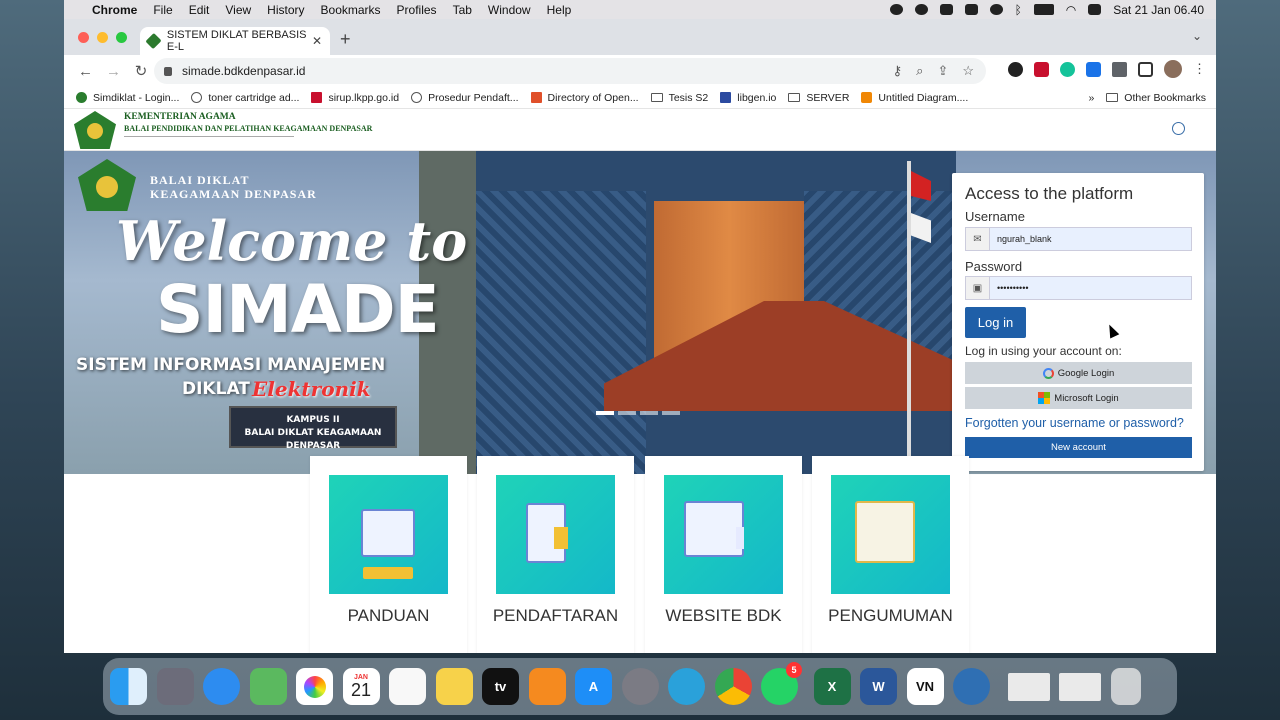 This screenshot has width=1280, height=720. Describe the element at coordinates (1071, 10) in the screenshot. I see `wifi-icon: ◠` at that location.